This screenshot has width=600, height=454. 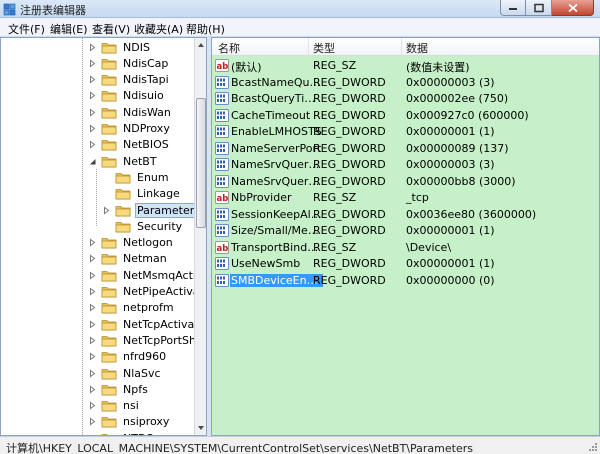 What do you see at coordinates (127, 96) in the screenshot?
I see `tree-node-ndisuio: Ndisuio` at bounding box center [127, 96].